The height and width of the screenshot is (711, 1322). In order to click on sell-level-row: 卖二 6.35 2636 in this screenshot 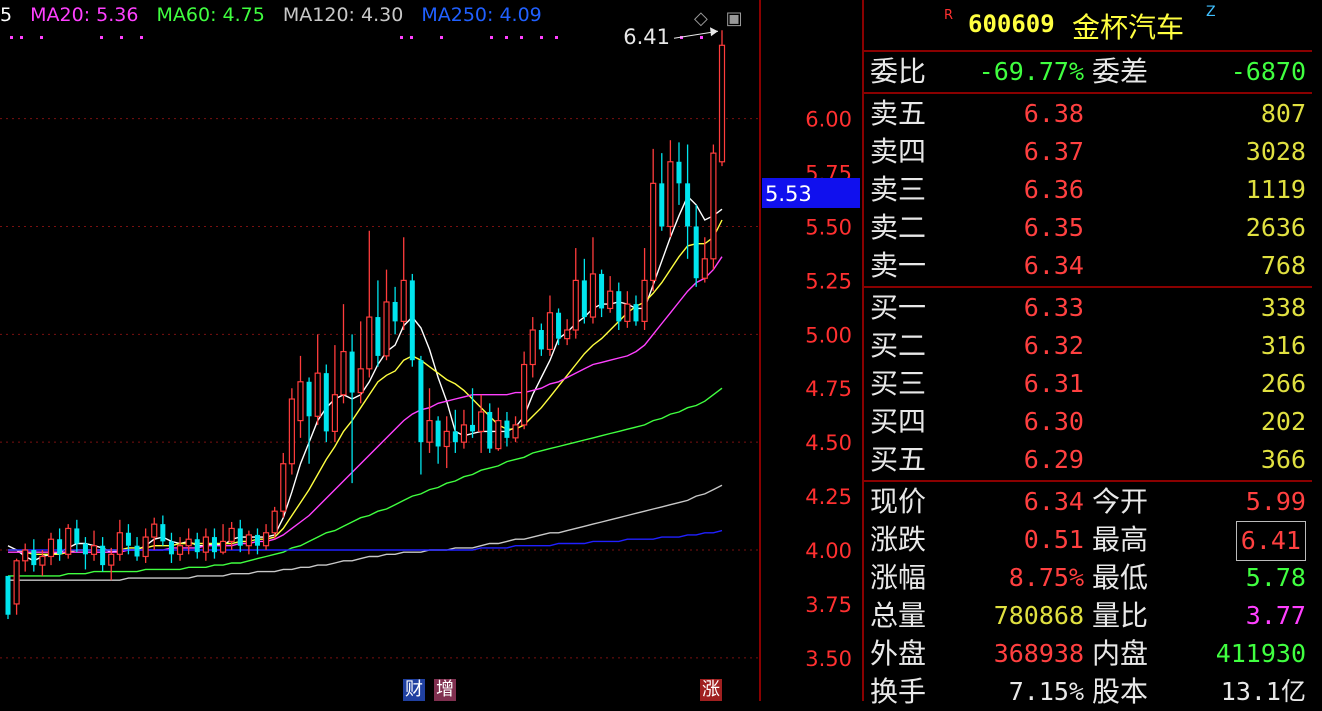, I will do `click(1088, 228)`.